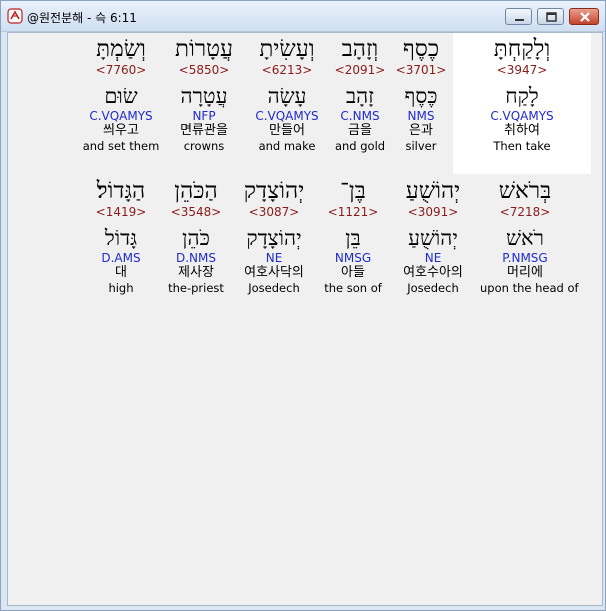 This screenshot has height=611, width=606. Describe the element at coordinates (274, 212) in the screenshot. I see `strong-number: <3087>` at that location.